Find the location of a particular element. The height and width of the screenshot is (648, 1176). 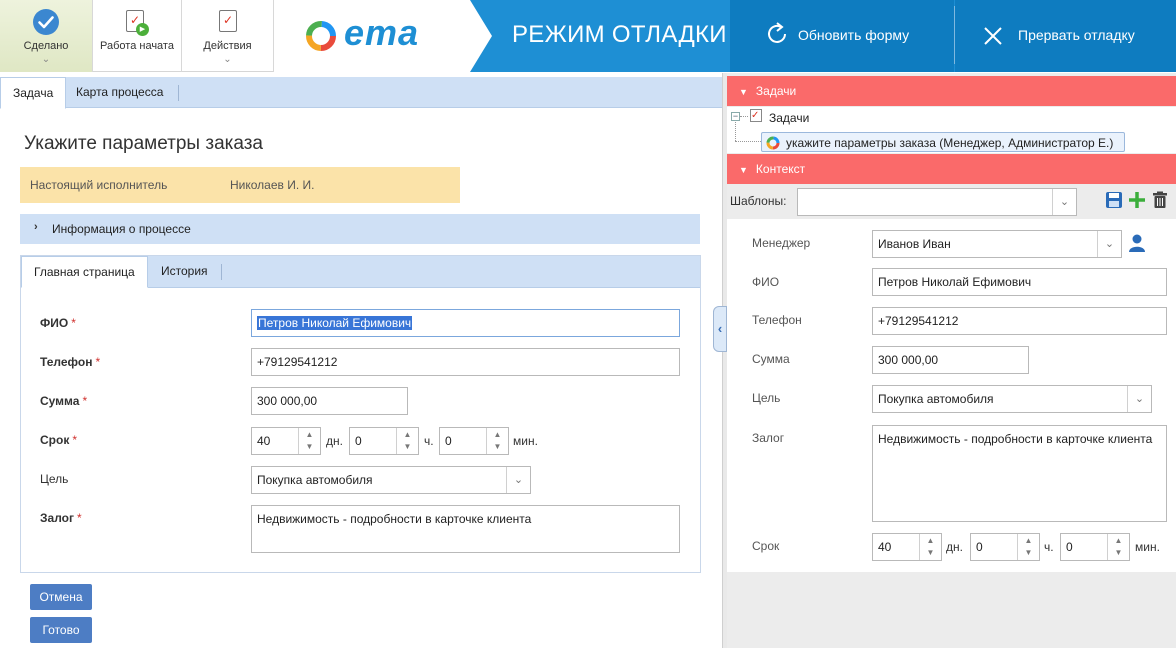

work-started-button: ✓ ▶ Работа начата is located at coordinates (137, 36).